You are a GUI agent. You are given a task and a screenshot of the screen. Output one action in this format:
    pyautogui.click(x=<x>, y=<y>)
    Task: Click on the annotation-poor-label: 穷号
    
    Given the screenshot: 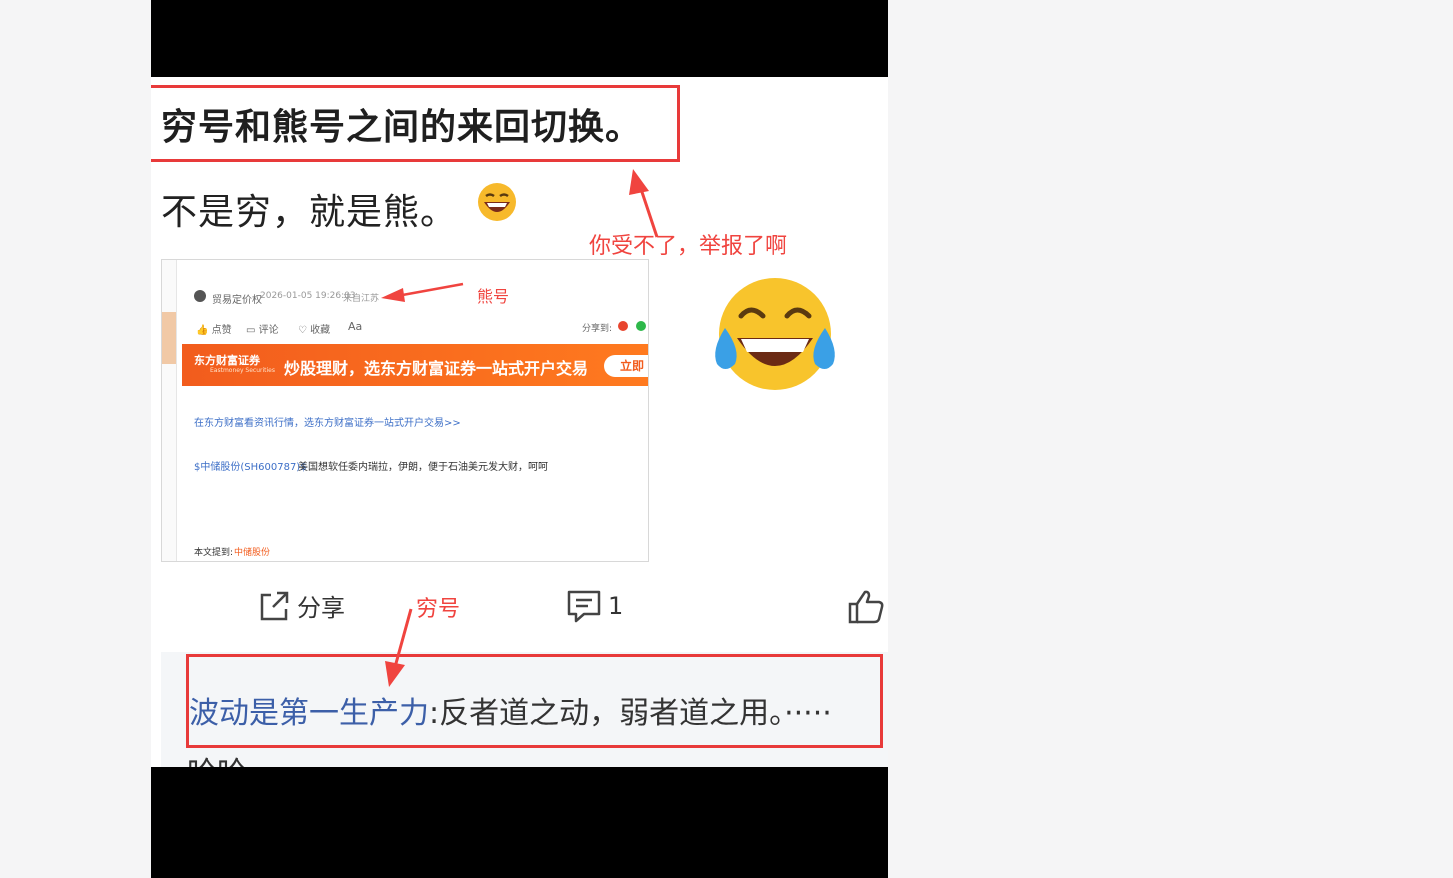 What is the action you would take?
    pyautogui.click(x=438, y=609)
    